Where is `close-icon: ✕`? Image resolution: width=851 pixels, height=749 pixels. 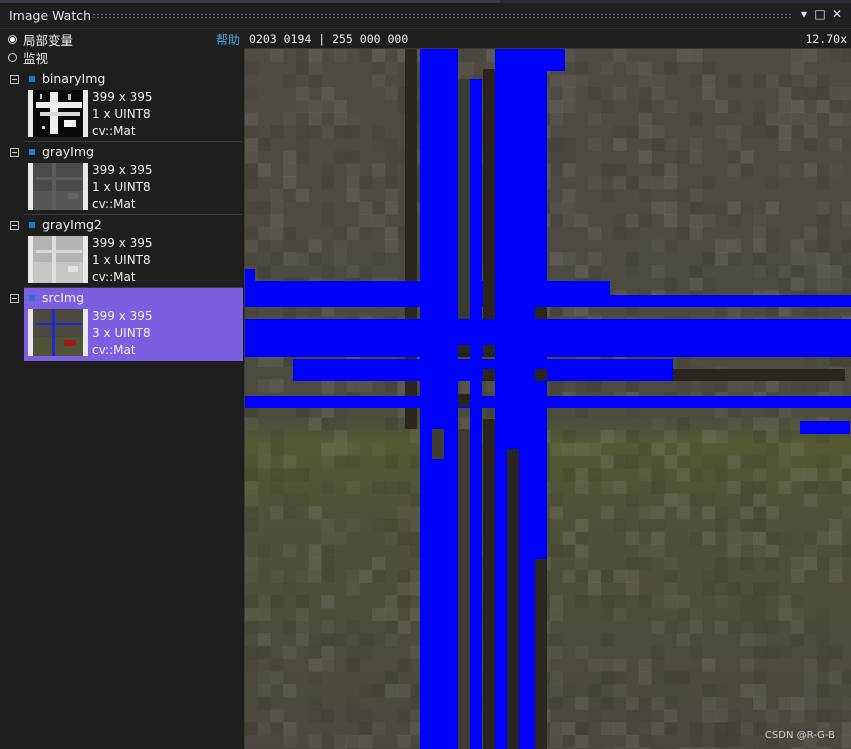 close-icon: ✕ is located at coordinates (837, 14).